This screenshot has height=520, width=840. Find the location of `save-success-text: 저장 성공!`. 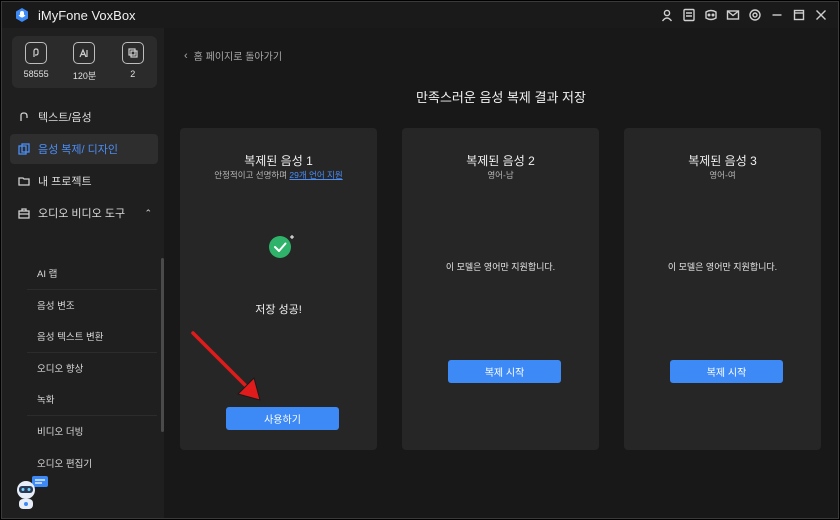

save-success-text: 저장 성공! is located at coordinates (278, 310).